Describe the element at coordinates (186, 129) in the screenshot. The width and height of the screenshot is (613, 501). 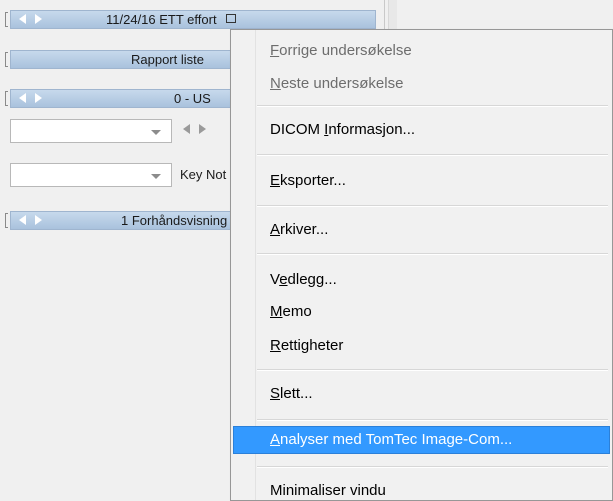
I see `prev-gray-icon` at that location.